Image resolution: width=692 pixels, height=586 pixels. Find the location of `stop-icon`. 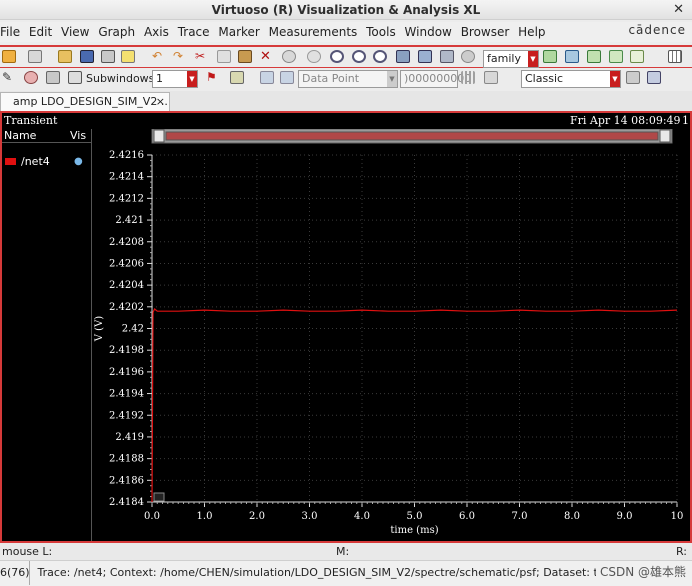

stop-icon is located at coordinates (290, 58).